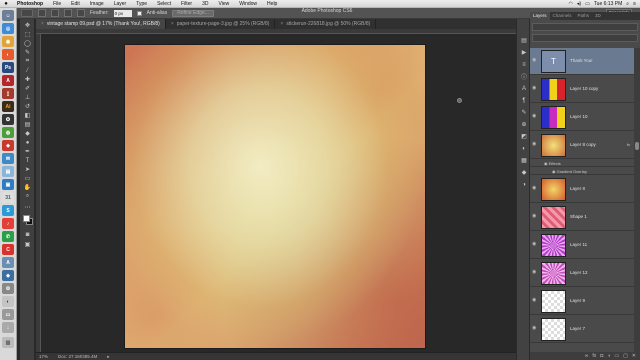 This screenshot has width=640, height=360. I want to click on anti-alias-checkbox, so click(139, 13).